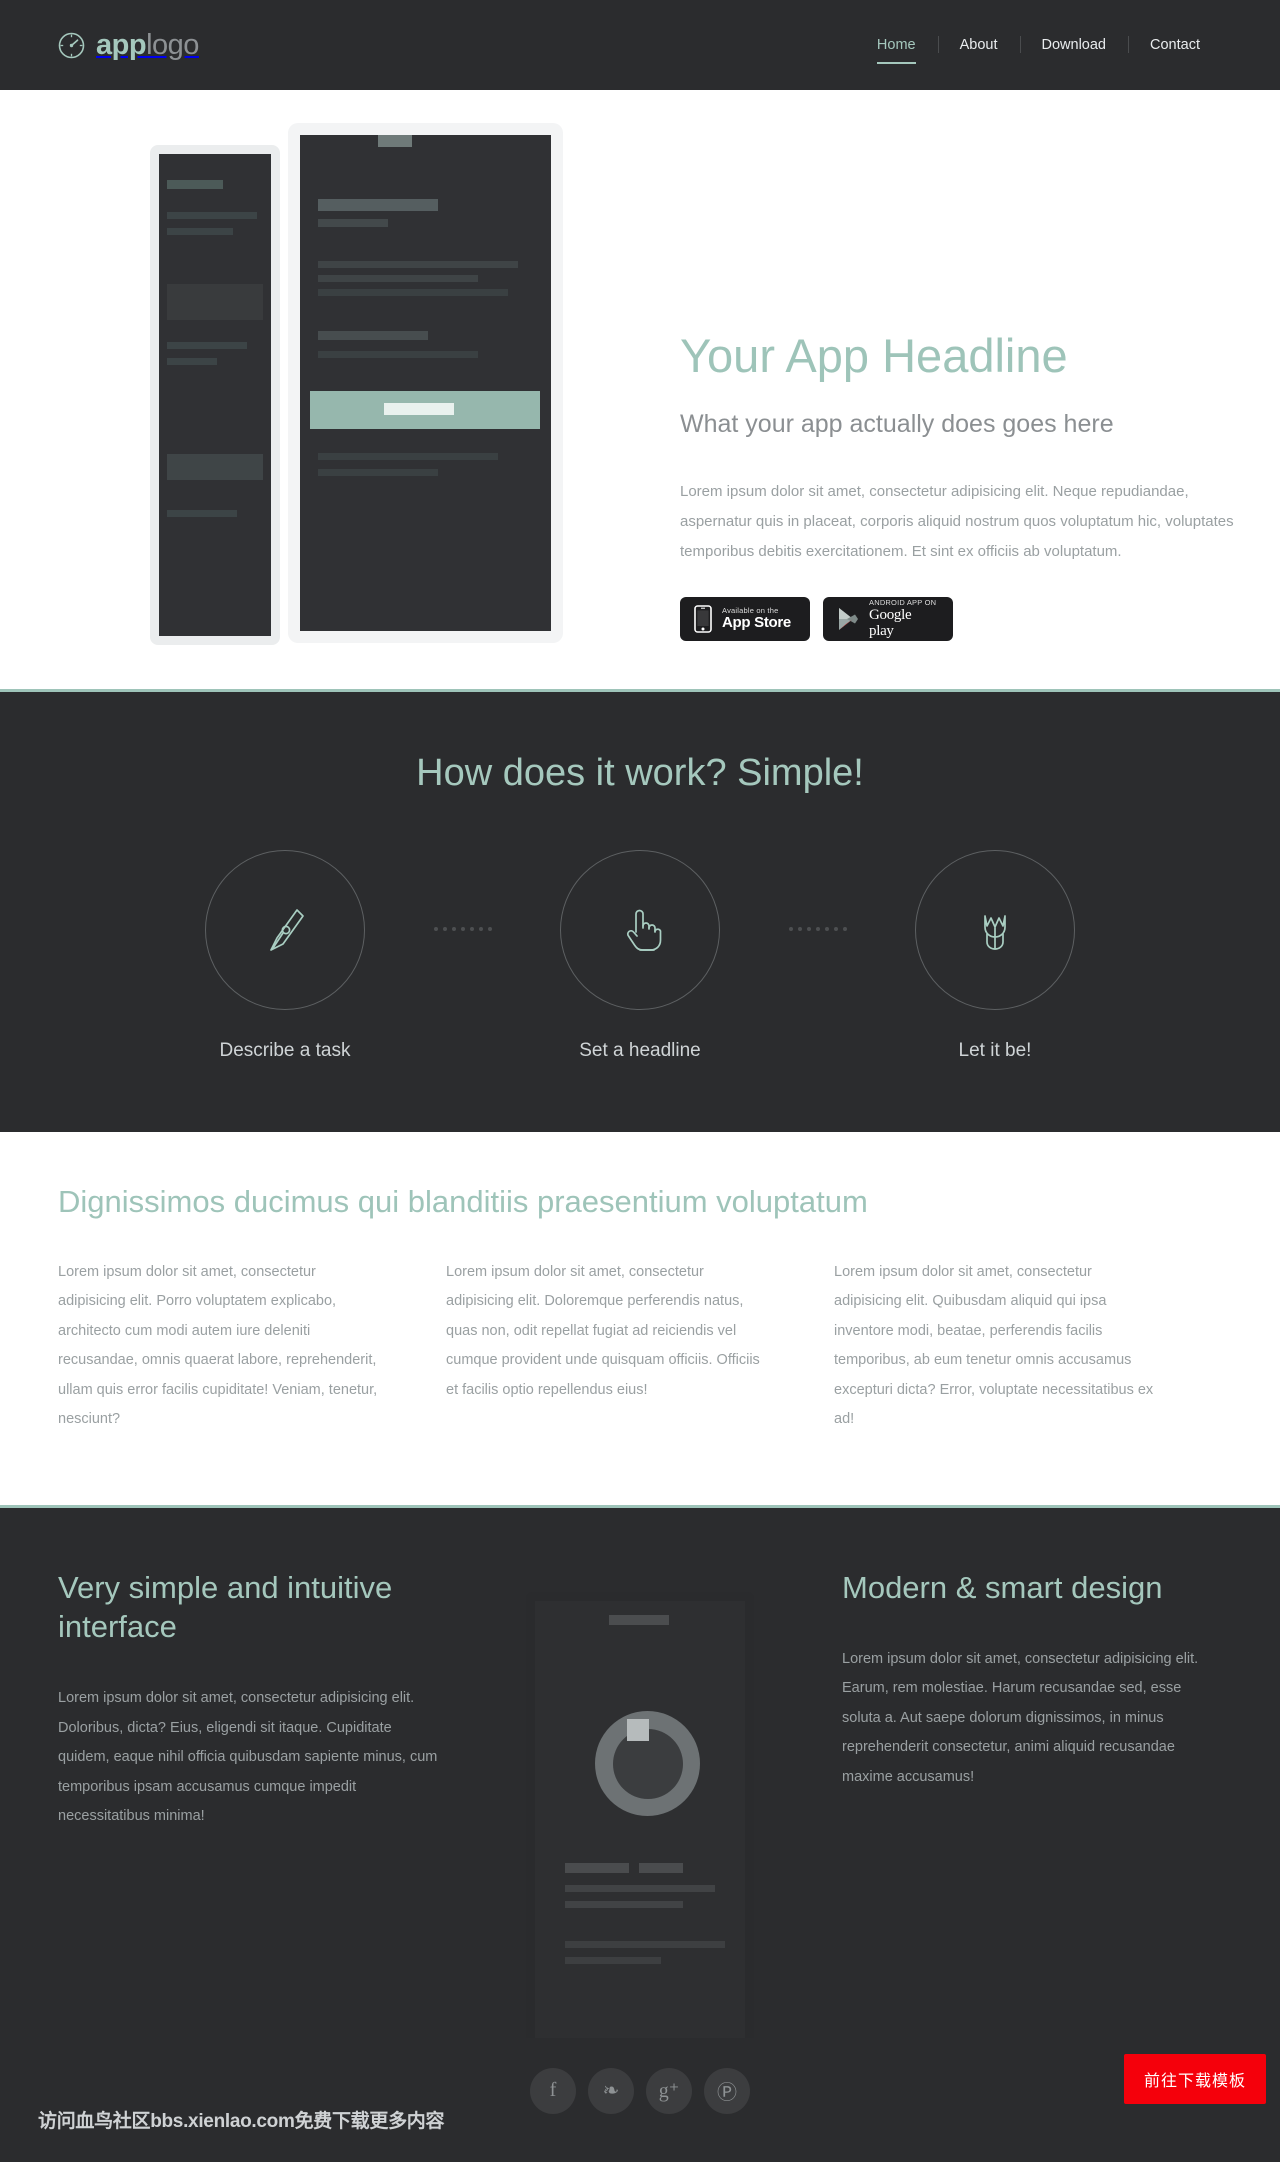 The height and width of the screenshot is (2162, 1280). I want to click on logo-bold: app, so click(121, 44).